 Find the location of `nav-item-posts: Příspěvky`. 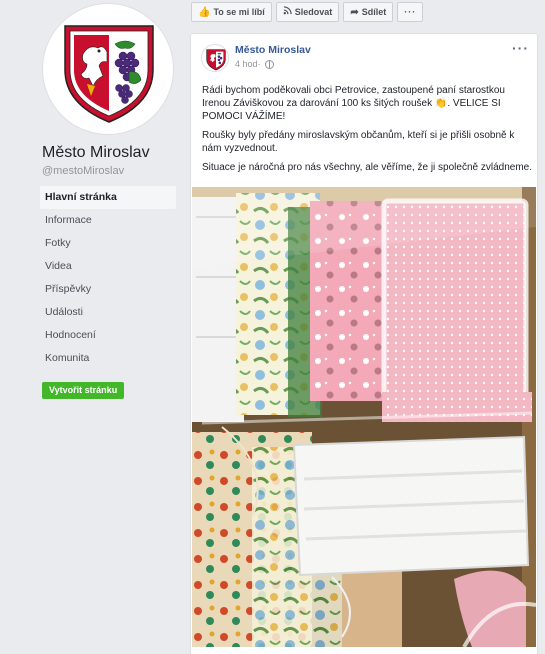

nav-item-posts: Příspěvky is located at coordinates (108, 289).